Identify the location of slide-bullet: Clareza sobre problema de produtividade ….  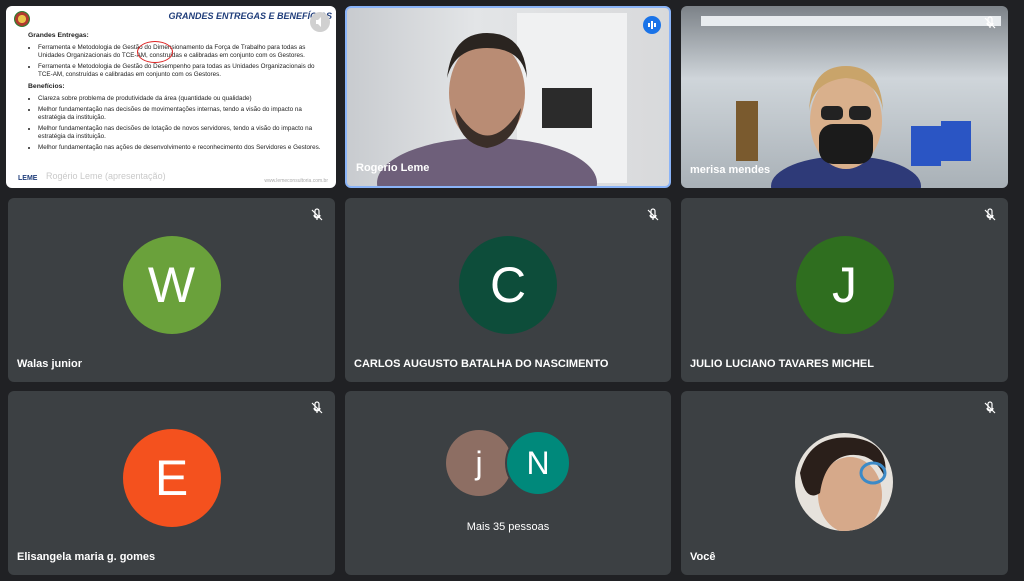
(183, 99).